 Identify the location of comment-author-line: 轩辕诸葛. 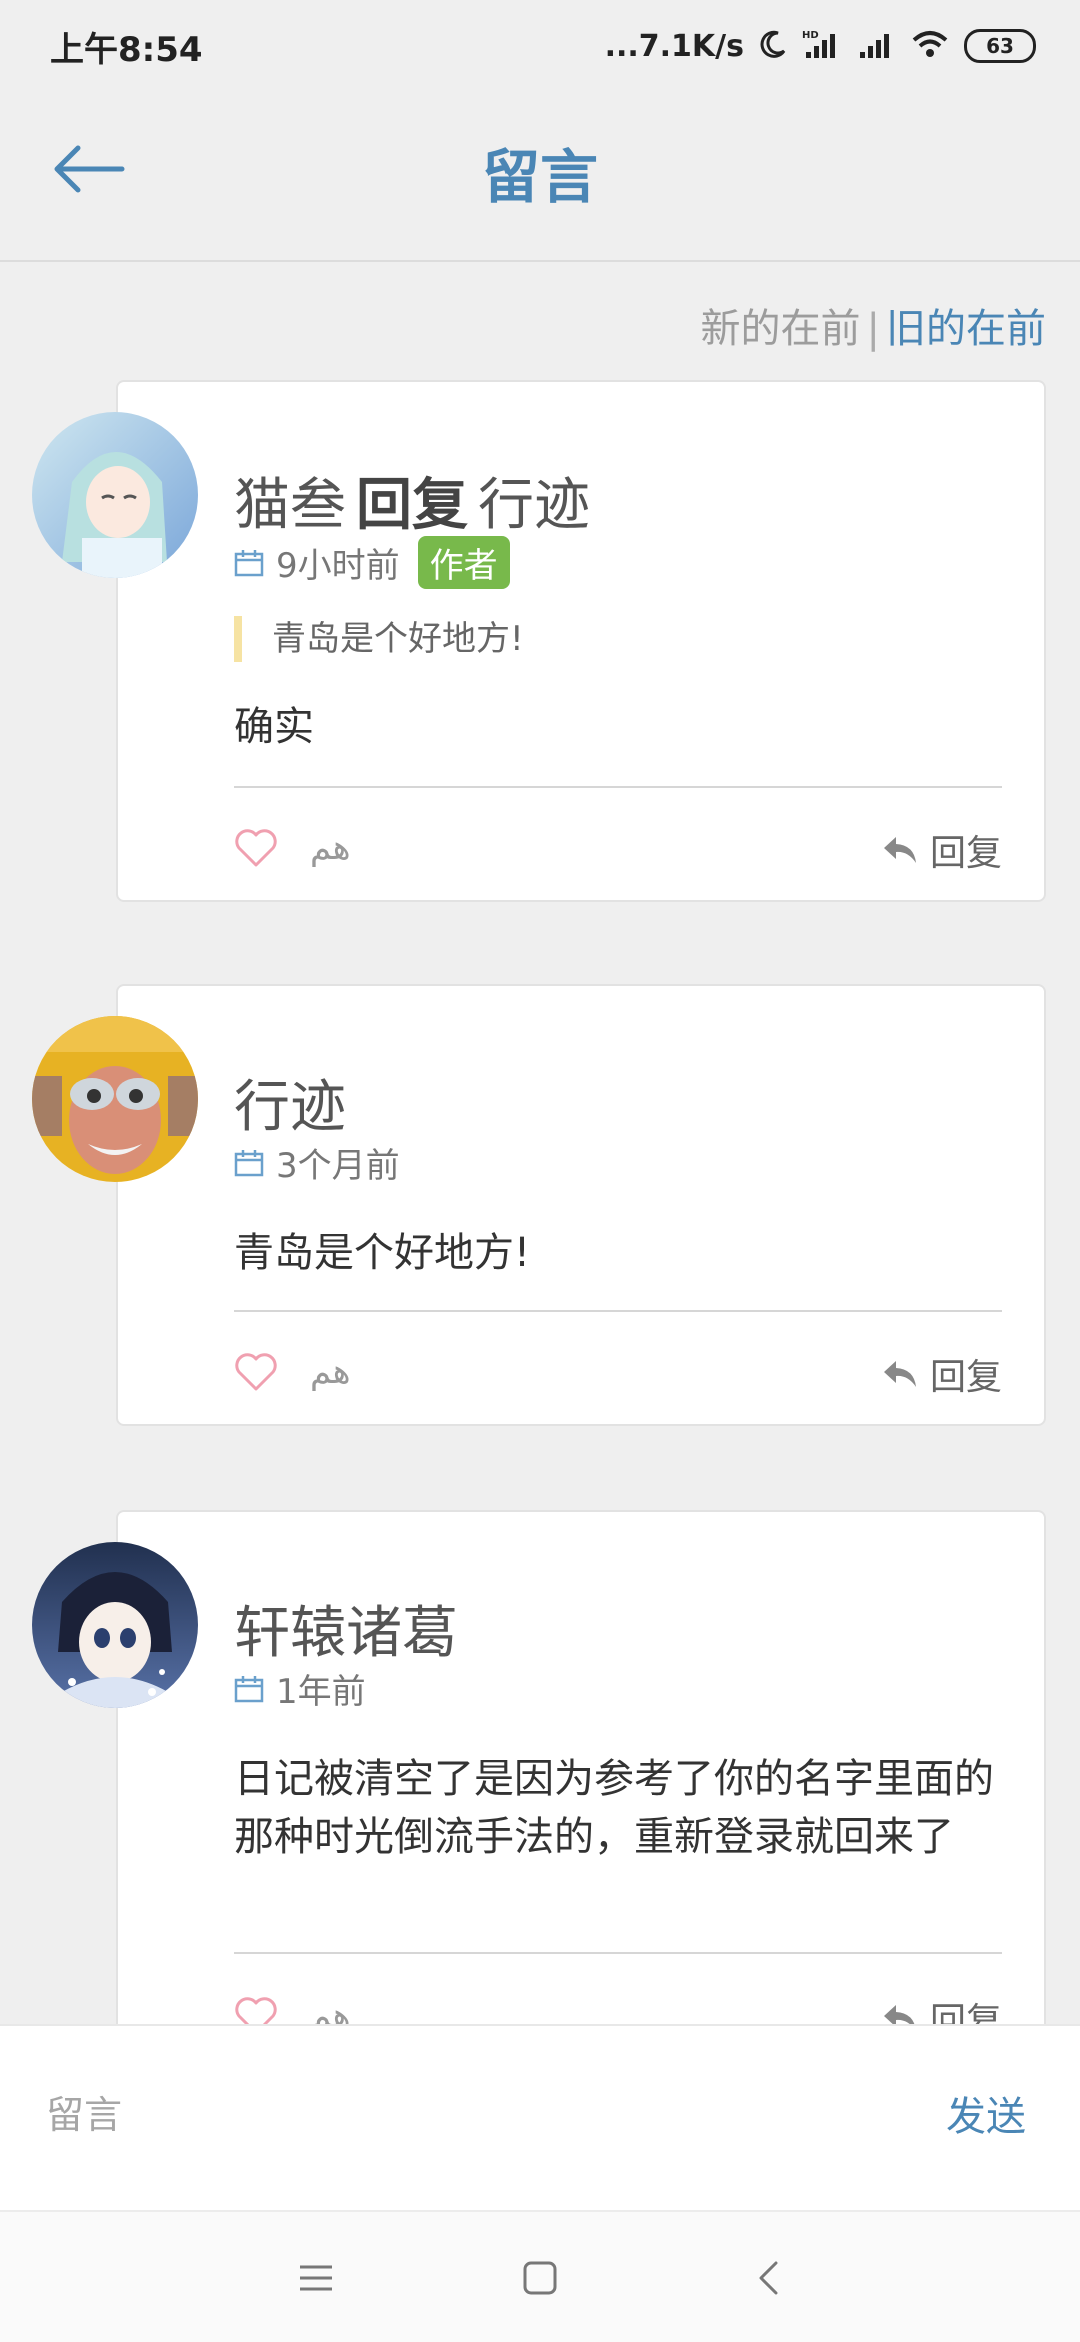
(346, 1628).